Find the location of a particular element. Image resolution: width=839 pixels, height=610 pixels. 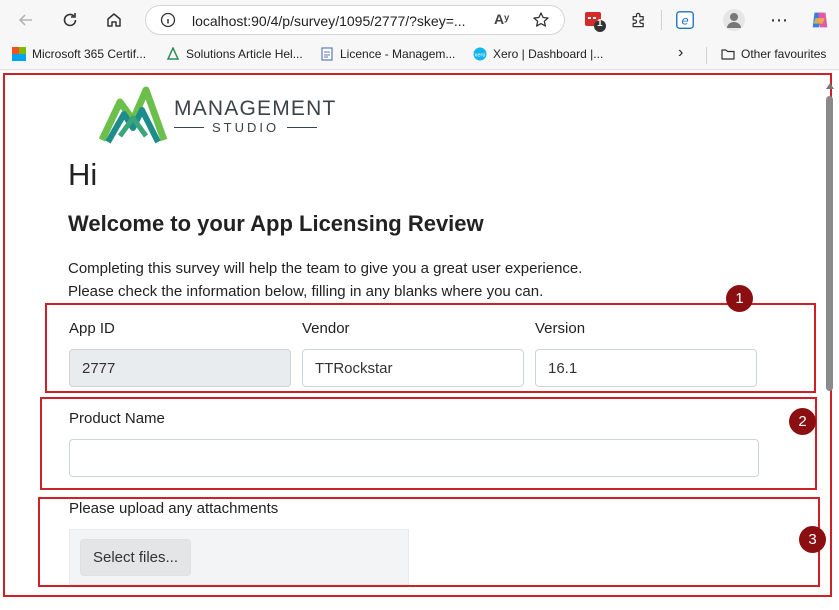

extension-red-icon is located at coordinates (595, 22).